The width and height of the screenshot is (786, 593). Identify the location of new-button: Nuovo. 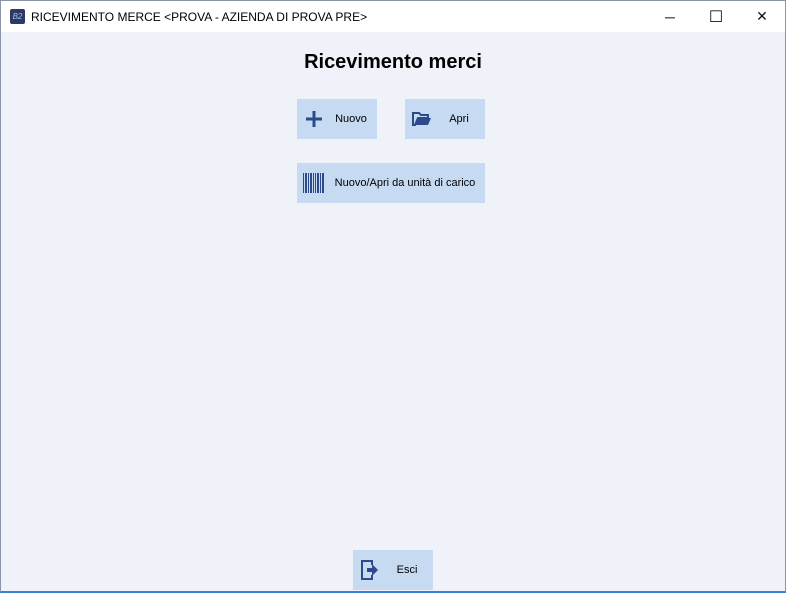
(337, 119).